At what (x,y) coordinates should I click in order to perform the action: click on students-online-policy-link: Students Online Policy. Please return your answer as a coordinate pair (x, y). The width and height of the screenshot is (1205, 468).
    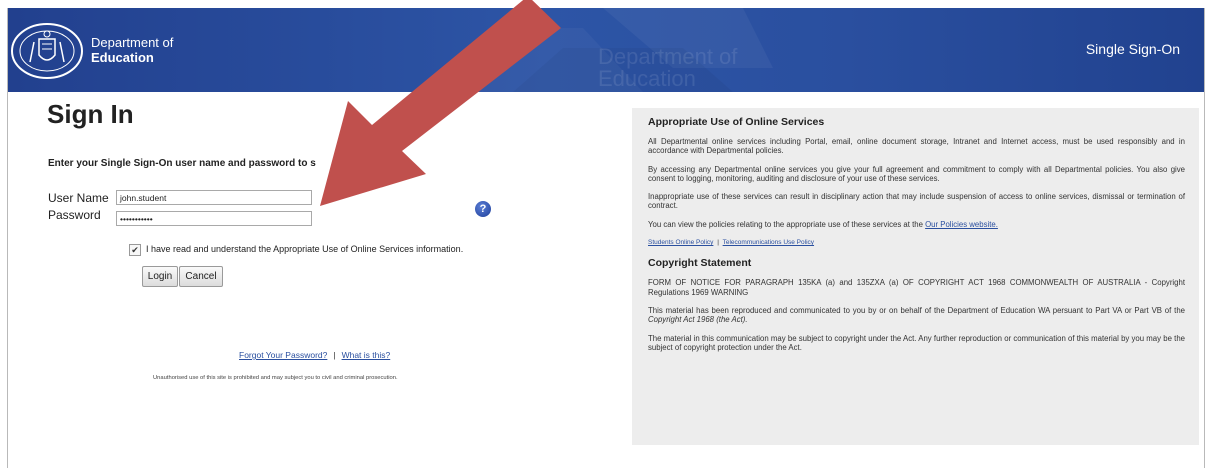
    Looking at the image, I should click on (680, 242).